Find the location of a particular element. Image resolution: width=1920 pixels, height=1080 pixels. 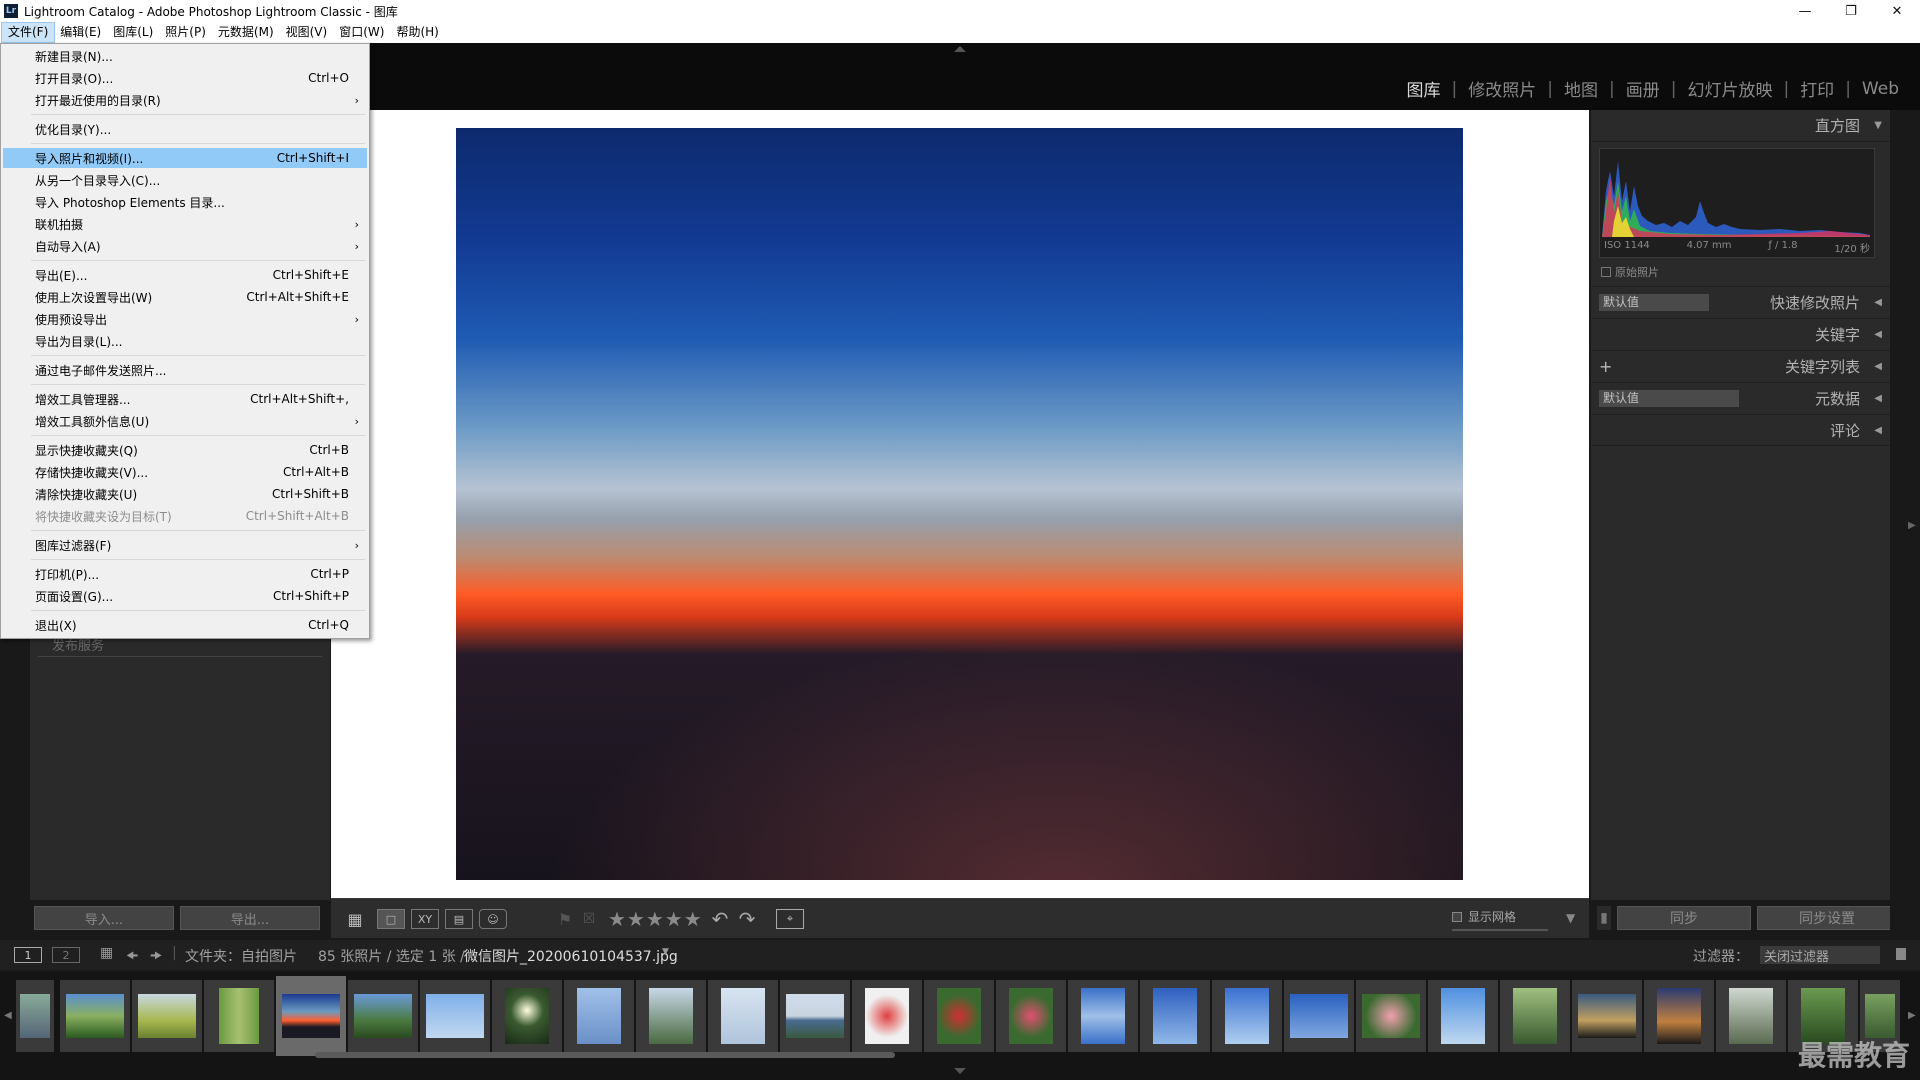

menu-item-auto-import: 自动导入(A) › is located at coordinates (185, 246).